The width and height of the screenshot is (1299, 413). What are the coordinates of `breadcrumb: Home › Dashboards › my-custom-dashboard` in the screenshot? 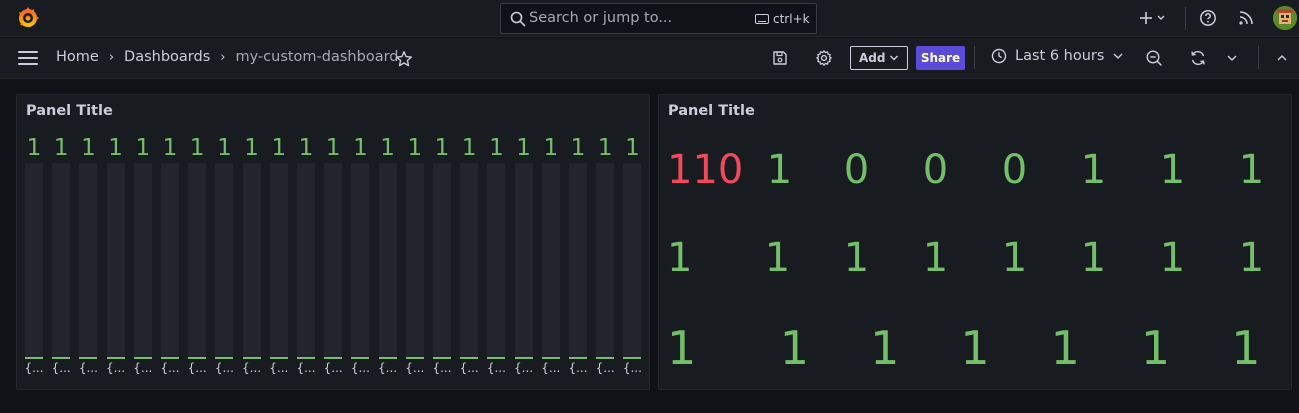 It's located at (227, 57).